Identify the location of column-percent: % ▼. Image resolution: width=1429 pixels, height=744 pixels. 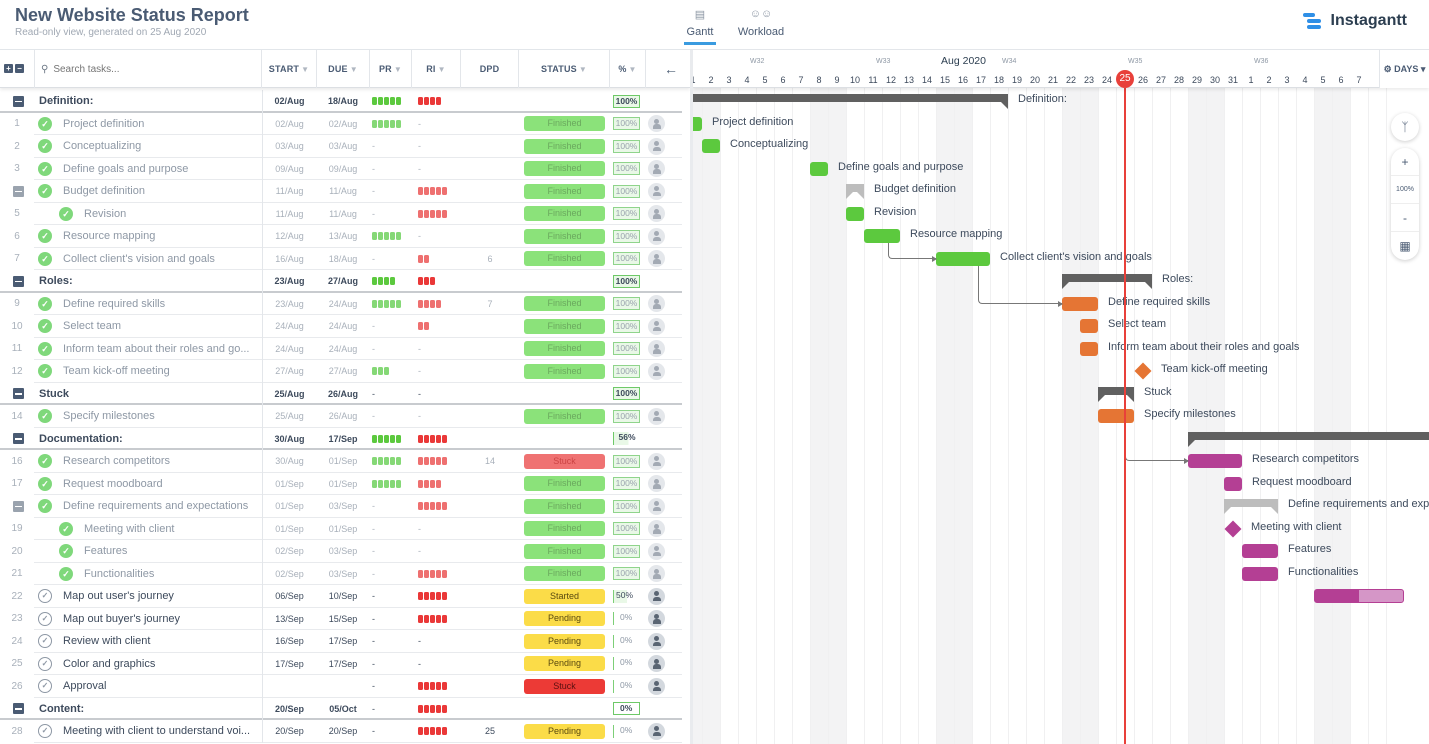
(628, 69).